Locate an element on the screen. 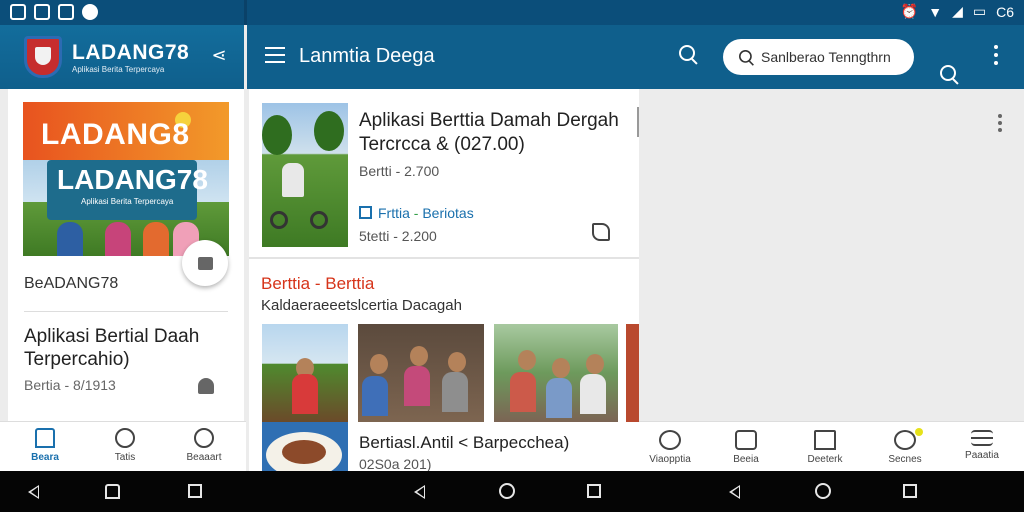 The height and width of the screenshot is (512, 1024). system-navigation-bar is located at coordinates (512, 491).